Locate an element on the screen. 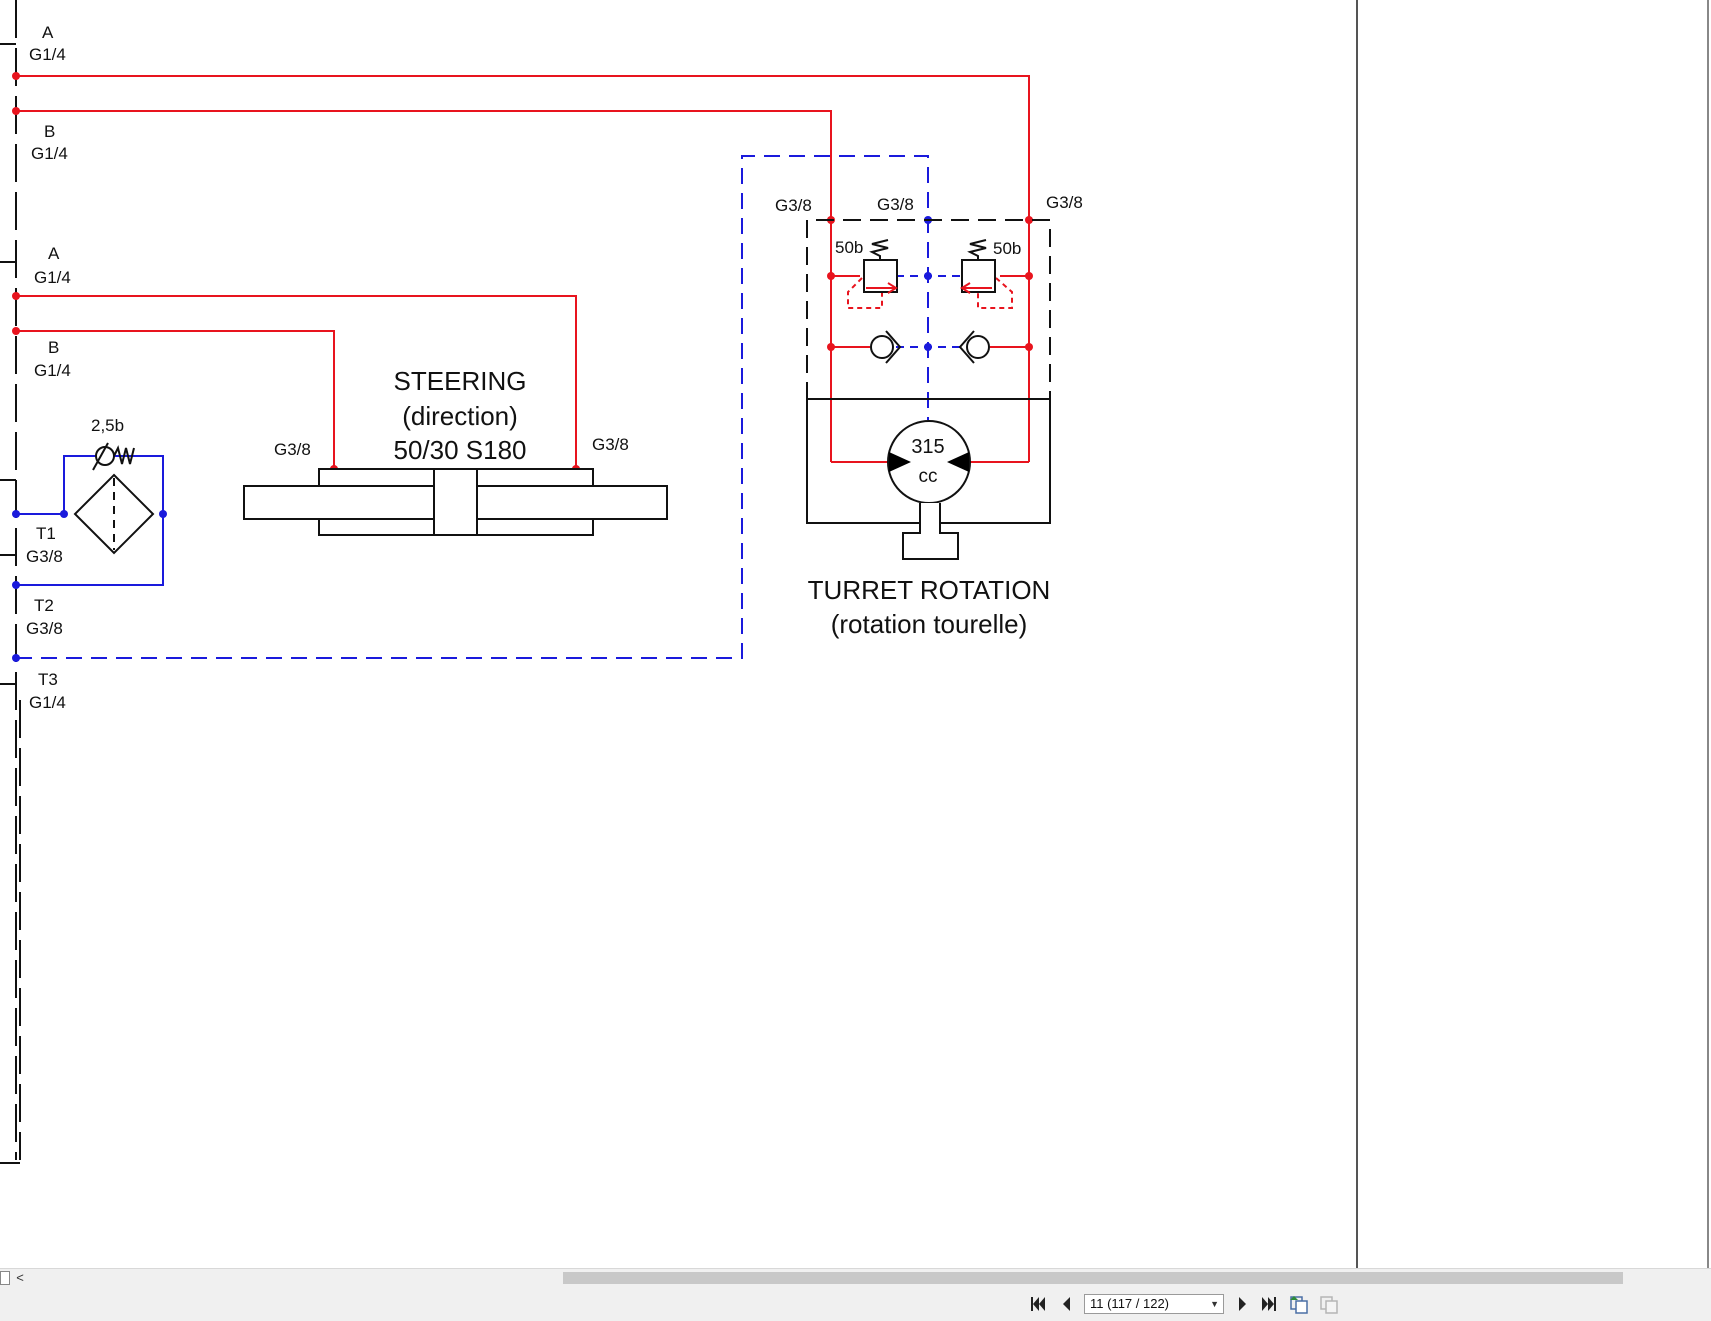  port-thread-a2: G1/4 is located at coordinates (52, 277).